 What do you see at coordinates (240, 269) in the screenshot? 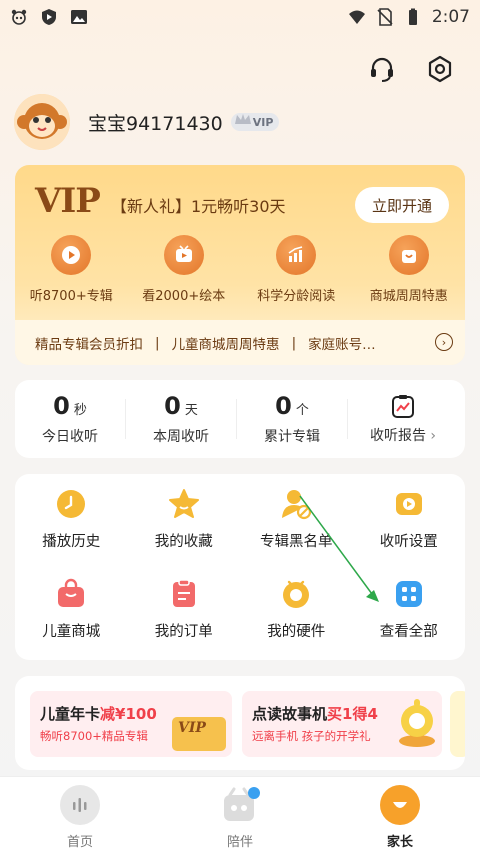
I see `vip-benefits: 听8700+专辑 看2000+绘本 科学分龄阅读 商城周周特惠` at bounding box center [240, 269].